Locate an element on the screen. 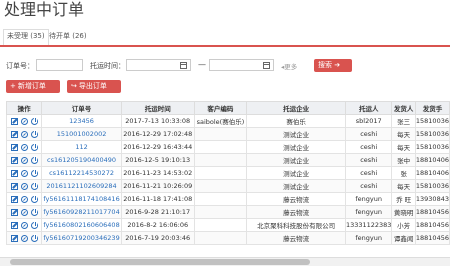 The image size is (450, 266). ship-time-cell: 2016-12-29 16:43:44 is located at coordinates (157, 147).